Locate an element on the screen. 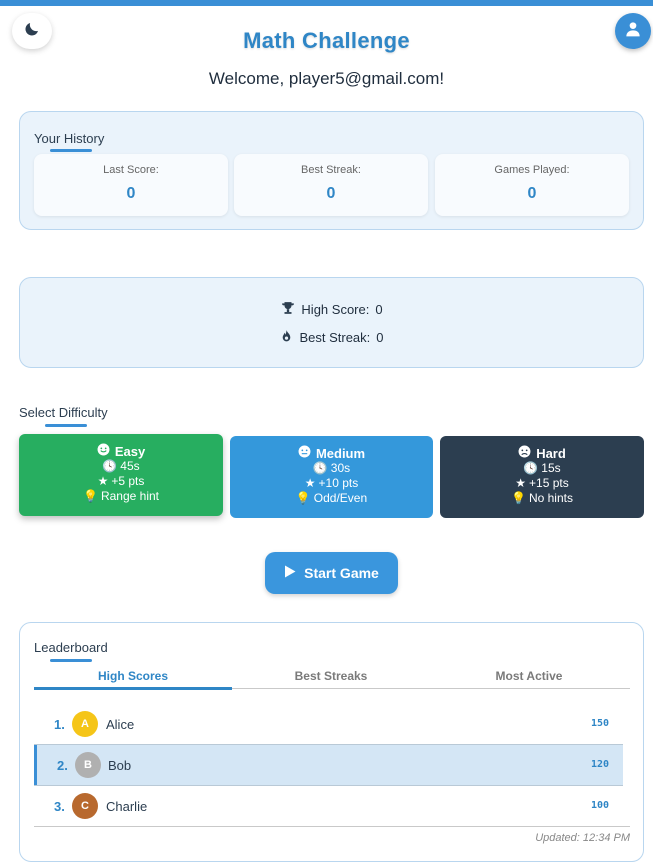 Image resolution: width=653 pixels, height=862 pixels. leaderboard-bottom-divider is located at coordinates (332, 826).